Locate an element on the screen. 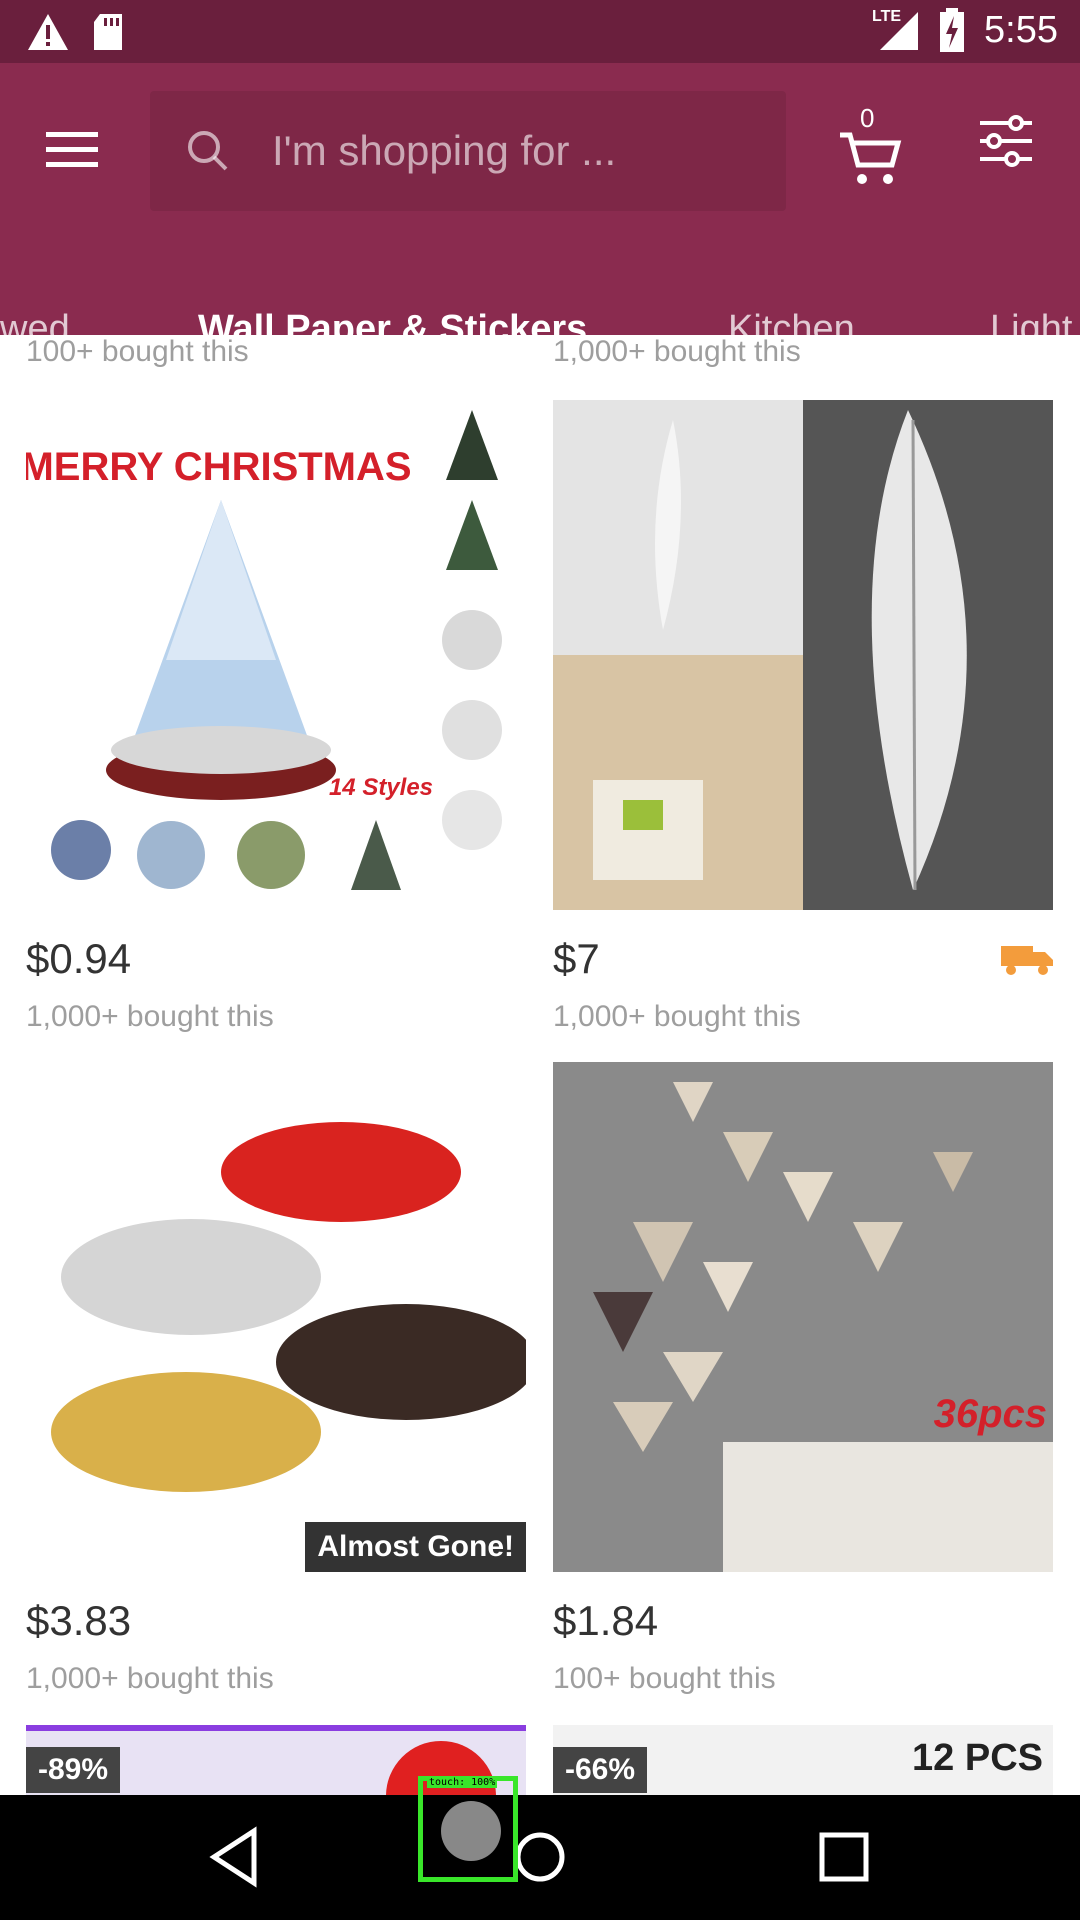 Image resolution: width=1080 pixels, height=1920 pixels. product-price: $7 is located at coordinates (576, 958).